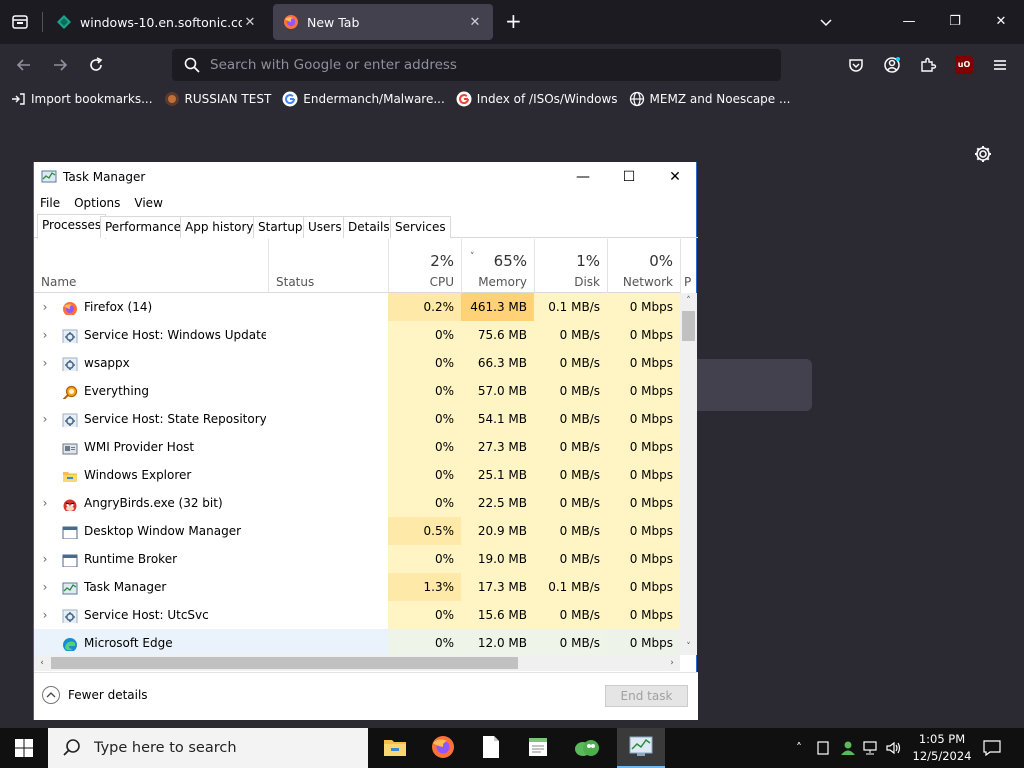  I want to click on column-disk: 1% Disk, so click(570, 266).